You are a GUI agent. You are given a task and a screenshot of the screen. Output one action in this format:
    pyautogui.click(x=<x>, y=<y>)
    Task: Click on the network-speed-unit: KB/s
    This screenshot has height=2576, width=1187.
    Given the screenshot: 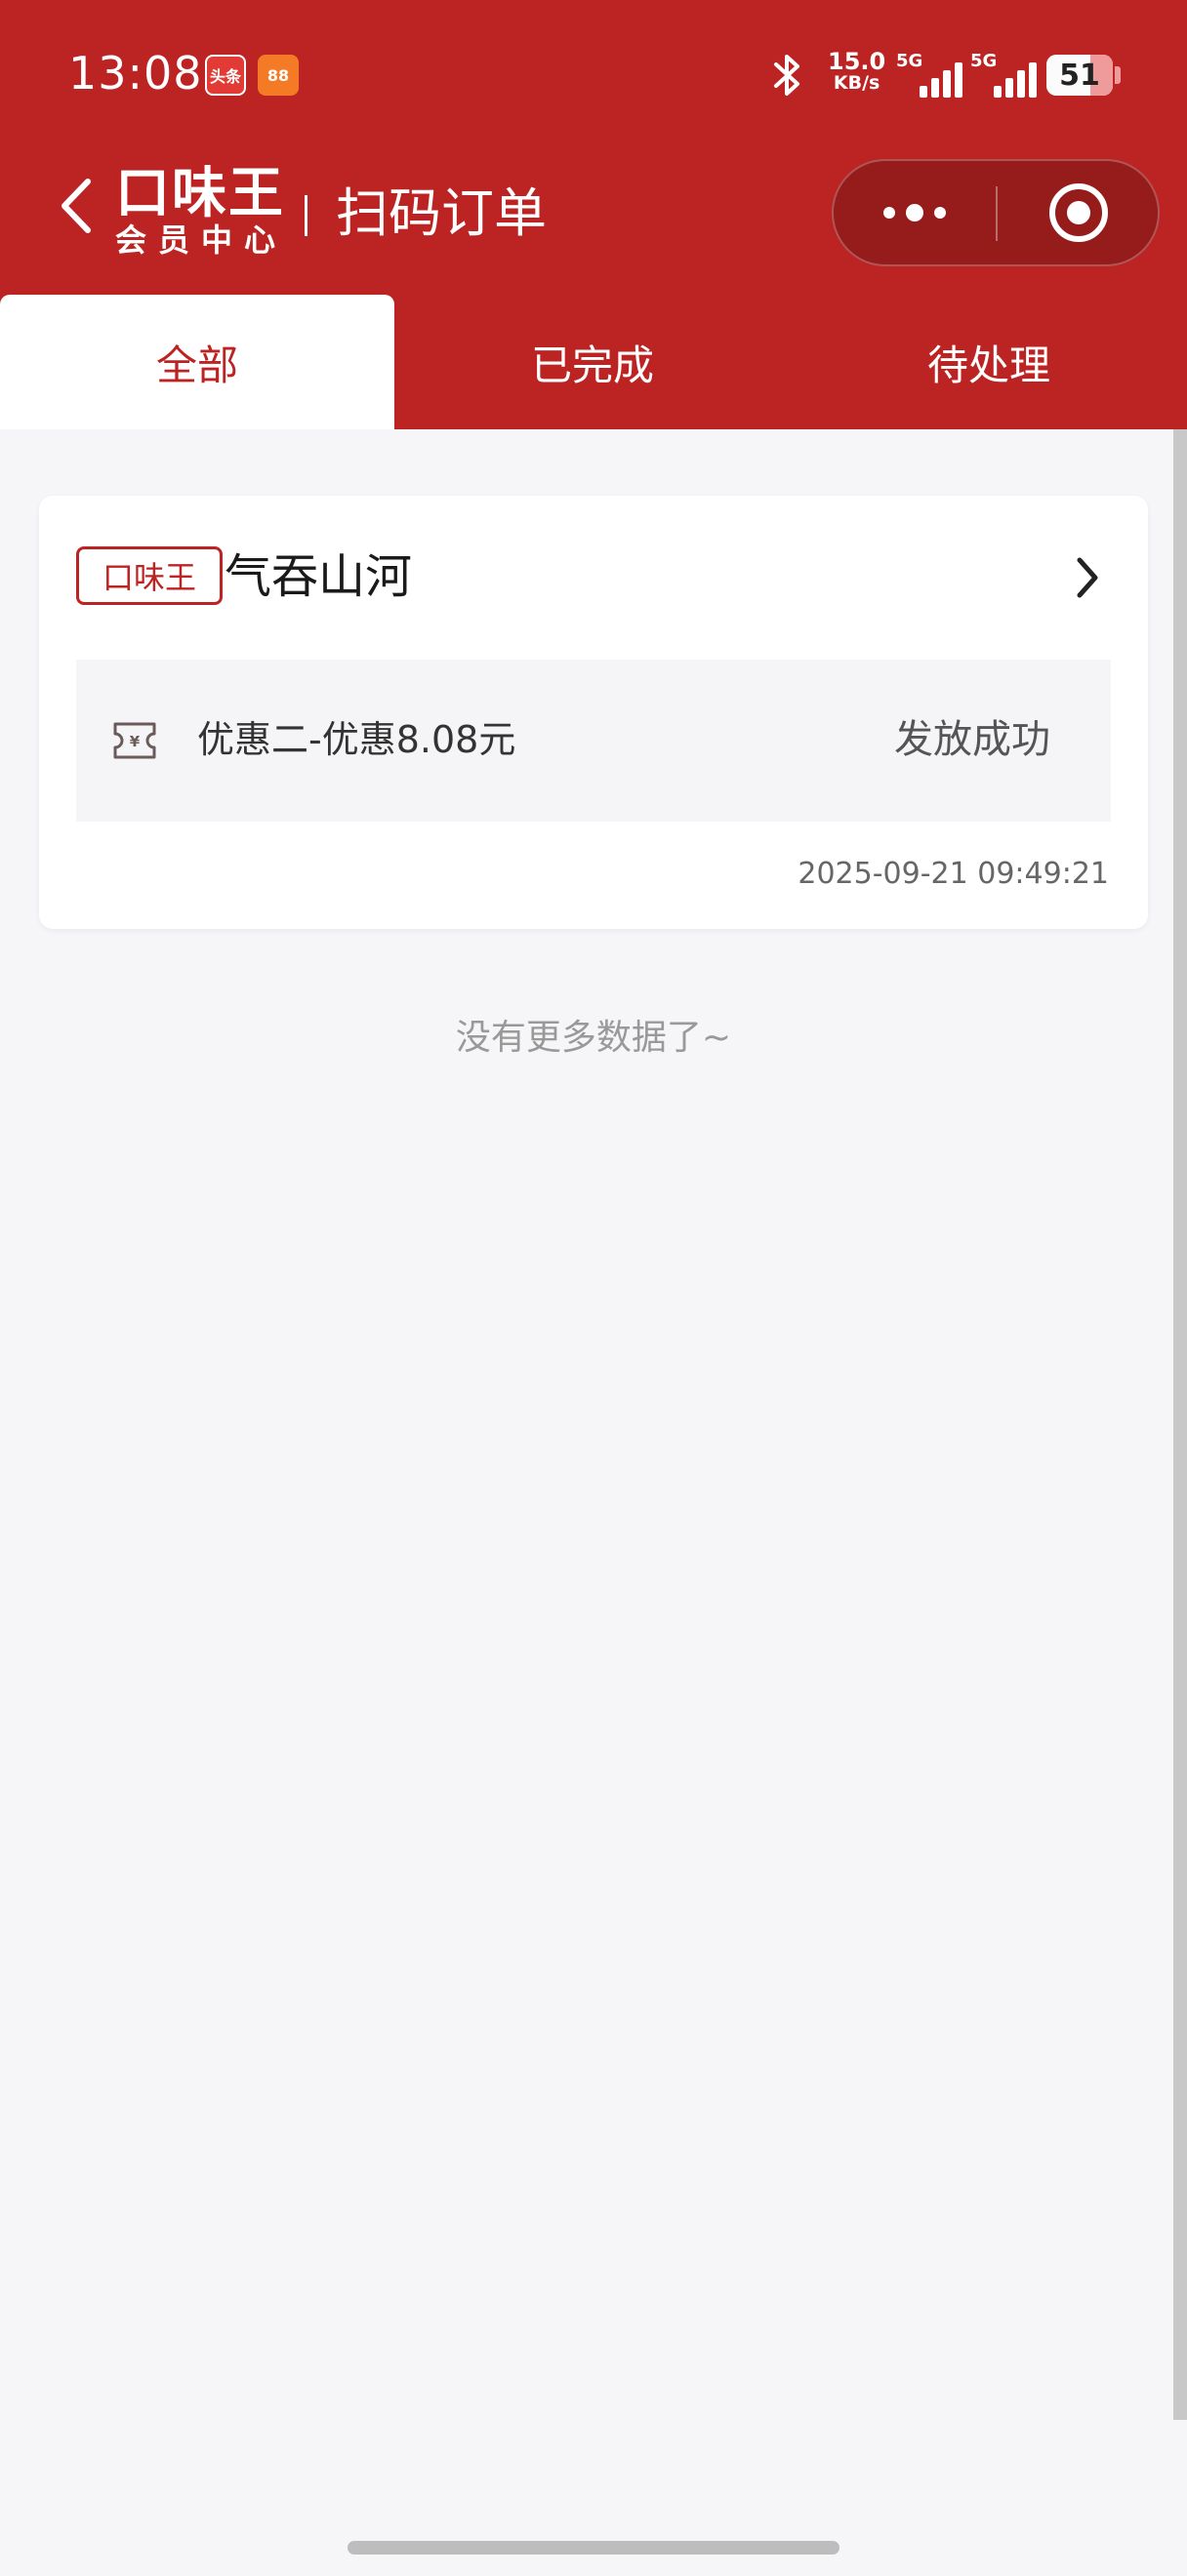 What is the action you would take?
    pyautogui.click(x=856, y=83)
    